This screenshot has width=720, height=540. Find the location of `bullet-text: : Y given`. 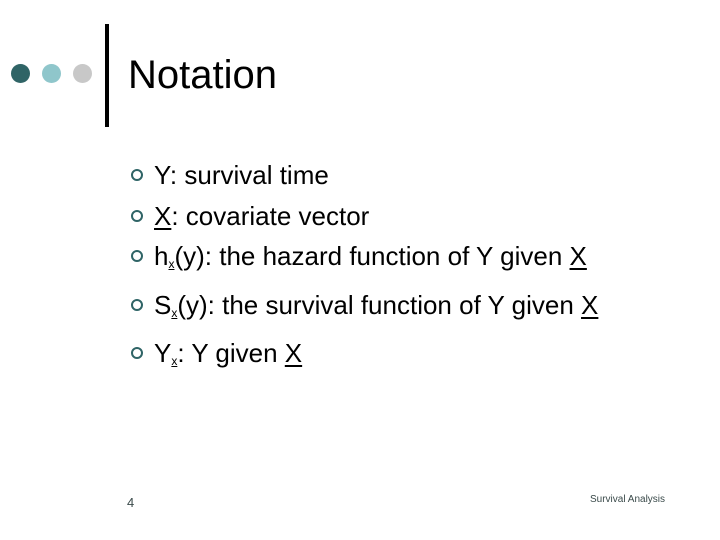

bullet-text: : Y given is located at coordinates (231, 353).